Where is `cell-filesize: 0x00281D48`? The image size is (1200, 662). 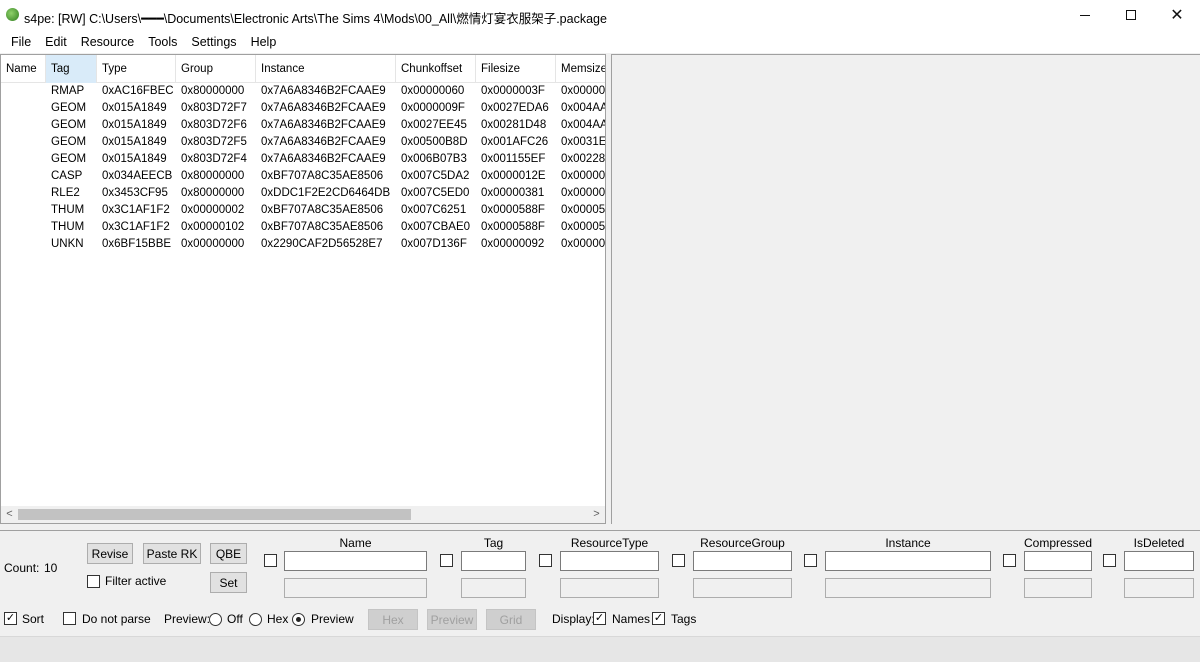 cell-filesize: 0x00281D48 is located at coordinates (514, 125).